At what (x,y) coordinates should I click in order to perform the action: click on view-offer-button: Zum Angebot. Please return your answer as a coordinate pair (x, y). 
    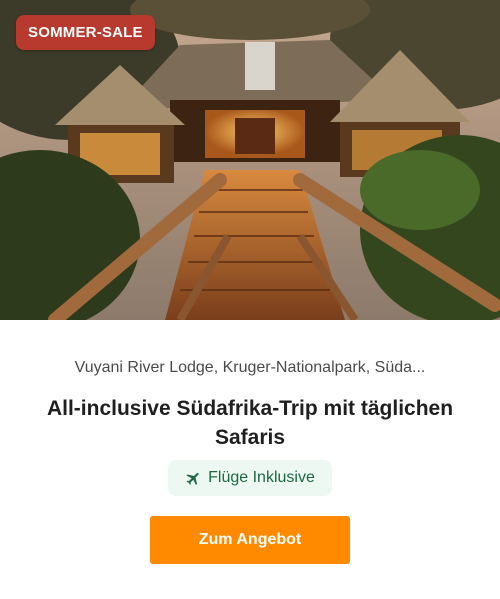
    Looking at the image, I should click on (250, 540).